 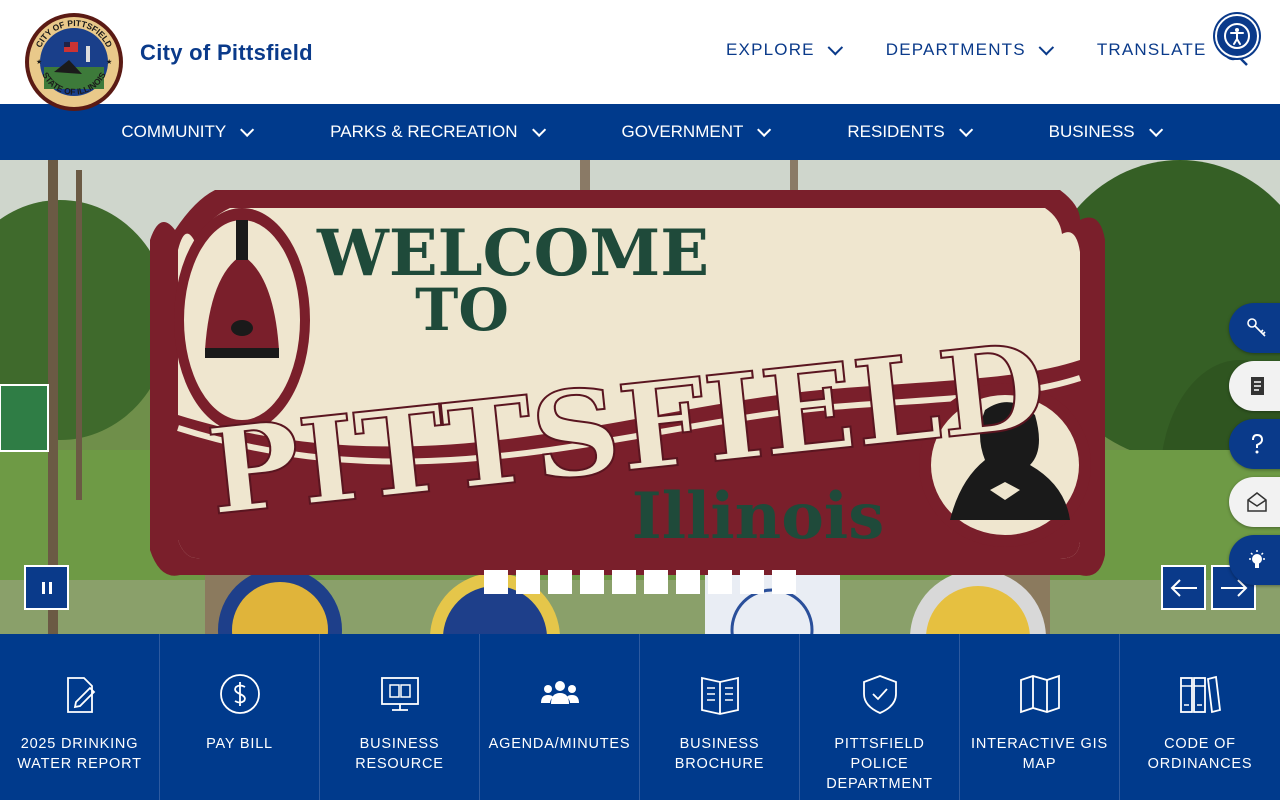 I want to click on side-tab-help, so click(x=1254, y=444).